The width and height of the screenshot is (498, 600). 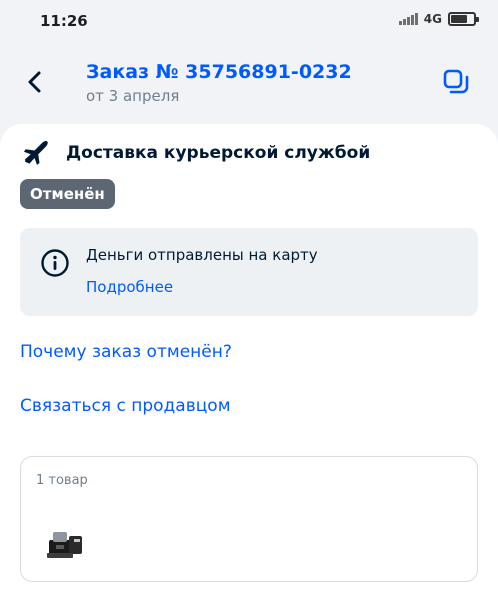 I want to click on status-indicators: 4G, so click(x=438, y=19).